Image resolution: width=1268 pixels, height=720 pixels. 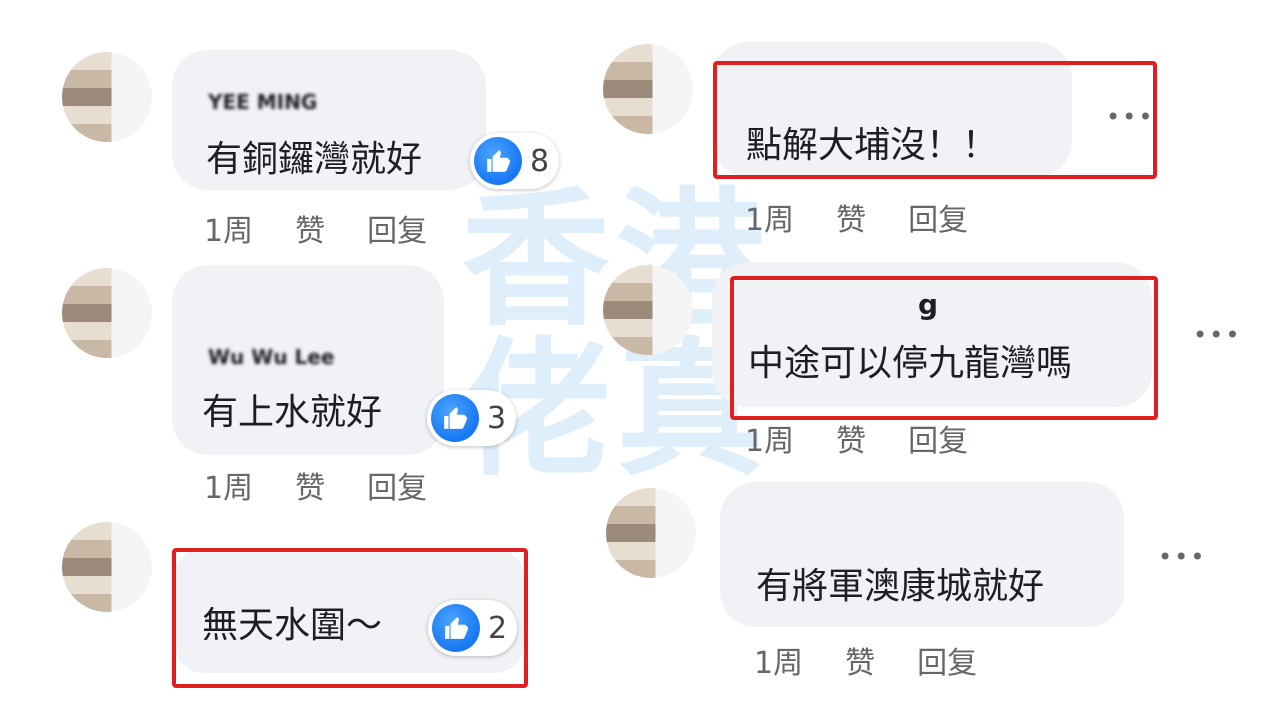 What do you see at coordinates (314, 159) in the screenshot?
I see `comment-text: 有銅鑼灣就好` at bounding box center [314, 159].